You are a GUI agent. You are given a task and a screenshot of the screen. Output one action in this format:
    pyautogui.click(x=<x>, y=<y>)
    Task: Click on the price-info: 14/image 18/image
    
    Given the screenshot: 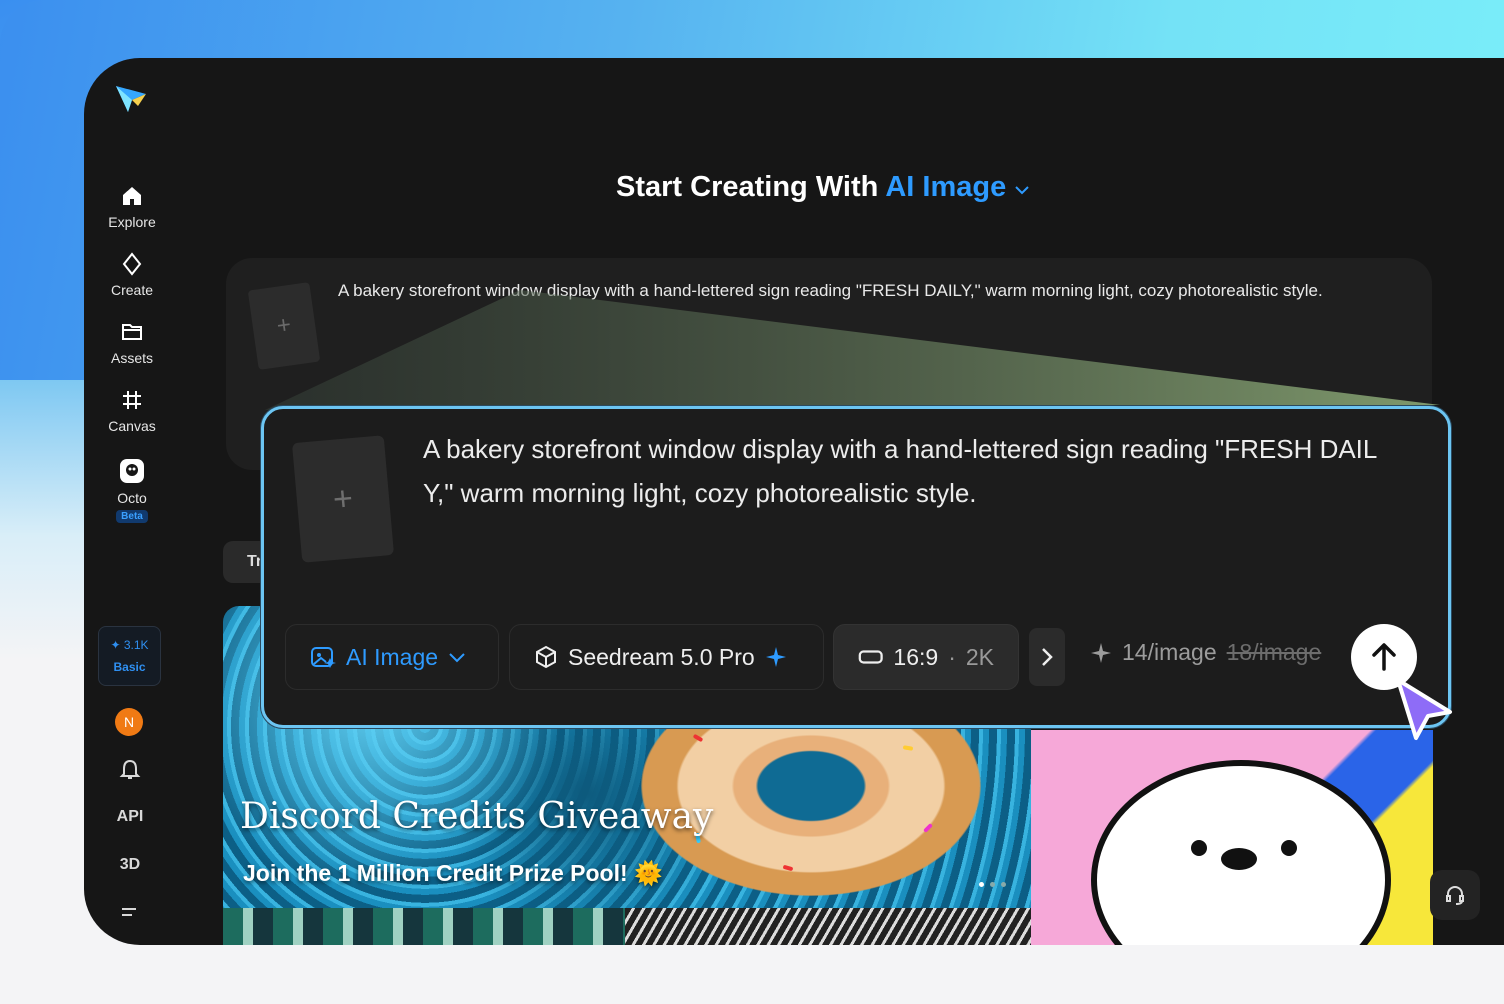 What is the action you would take?
    pyautogui.click(x=1205, y=652)
    